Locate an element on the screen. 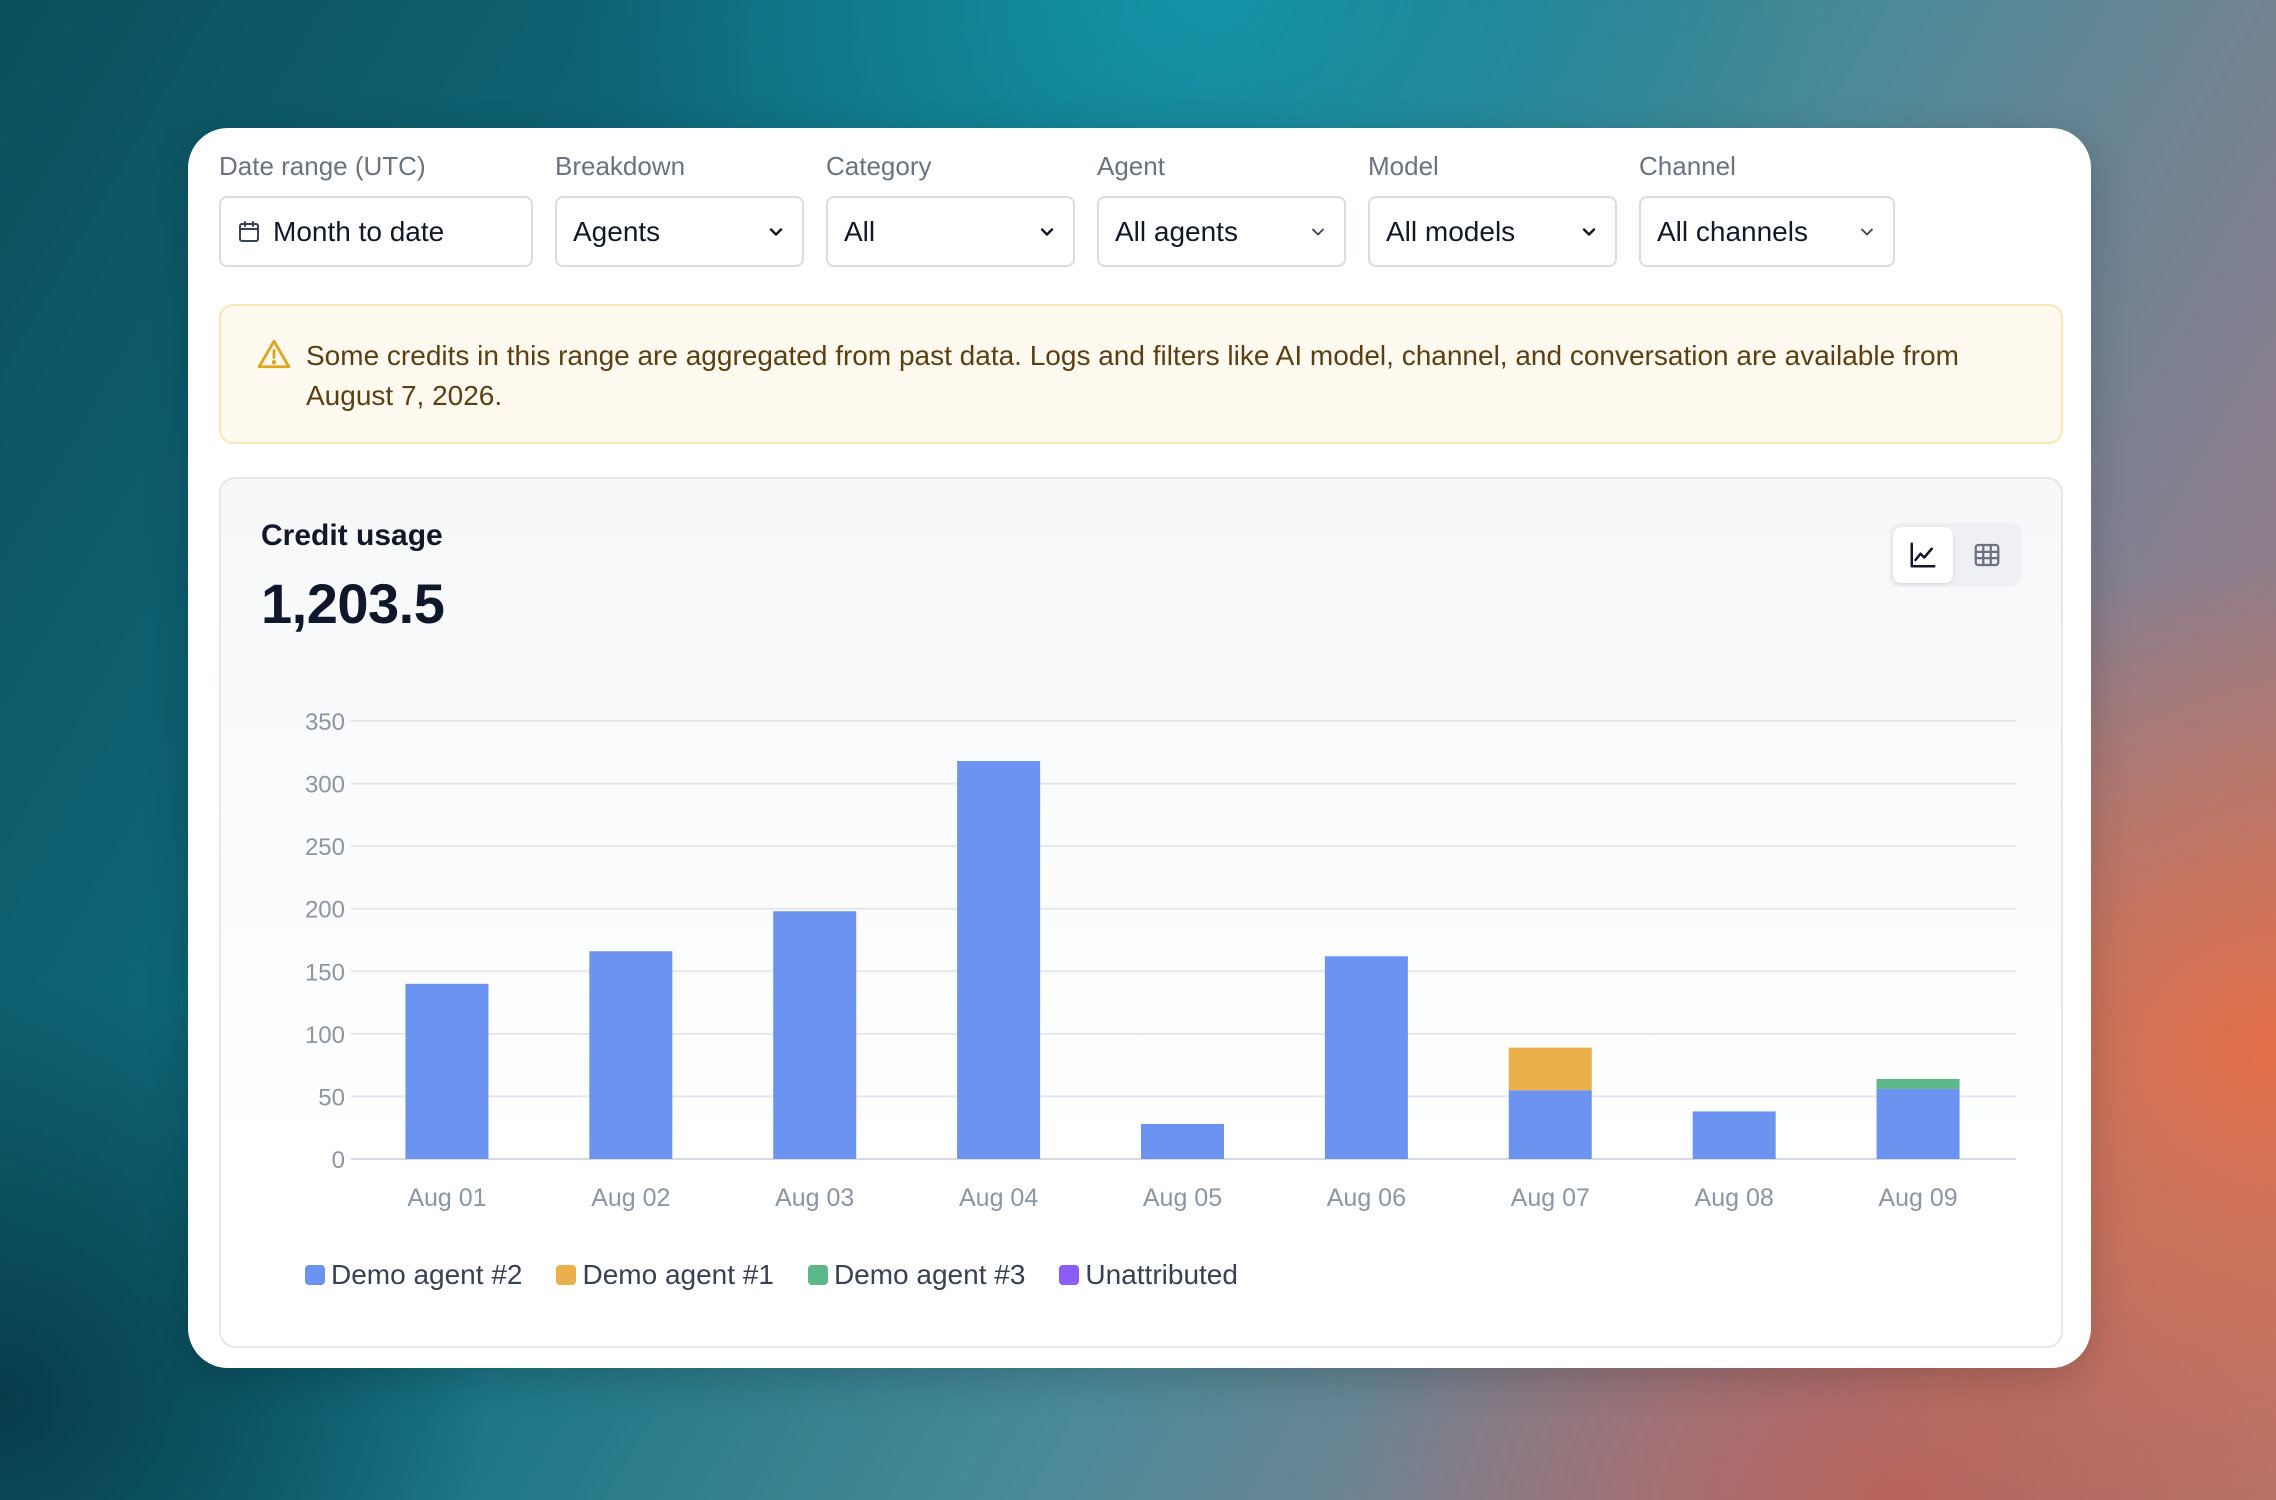 The width and height of the screenshot is (2276, 1500). x-tick-label: Aug 03 is located at coordinates (814, 1198).